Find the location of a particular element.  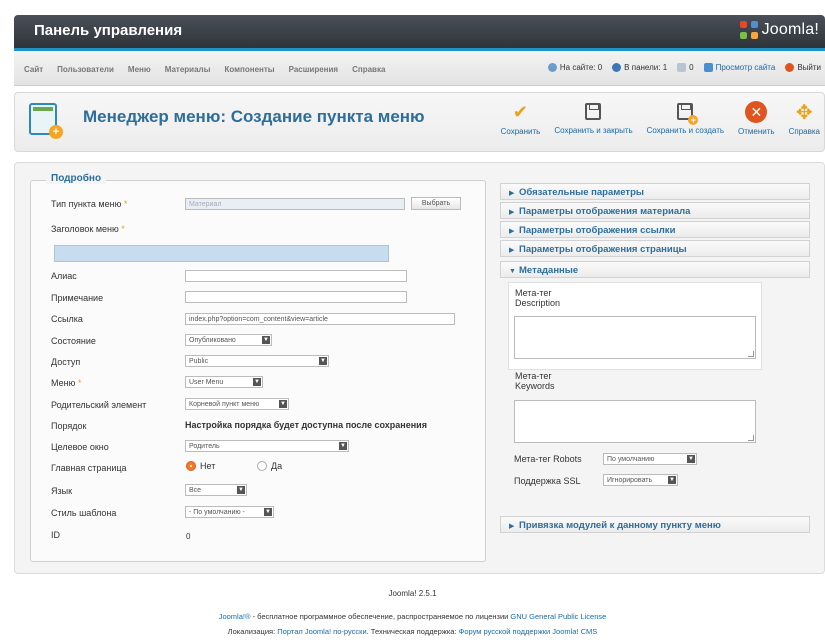

home-yes-radio: Да is located at coordinates (269, 466).